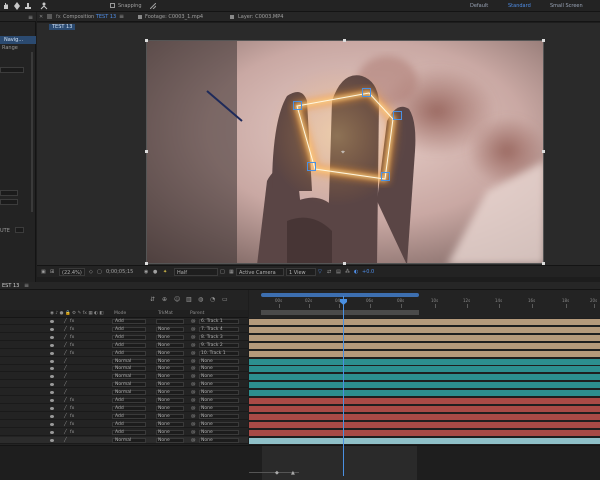 The width and height of the screenshot is (600, 480). What do you see at coordinates (17, 6) in the screenshot?
I see `pen-tool-icon` at bounding box center [17, 6].